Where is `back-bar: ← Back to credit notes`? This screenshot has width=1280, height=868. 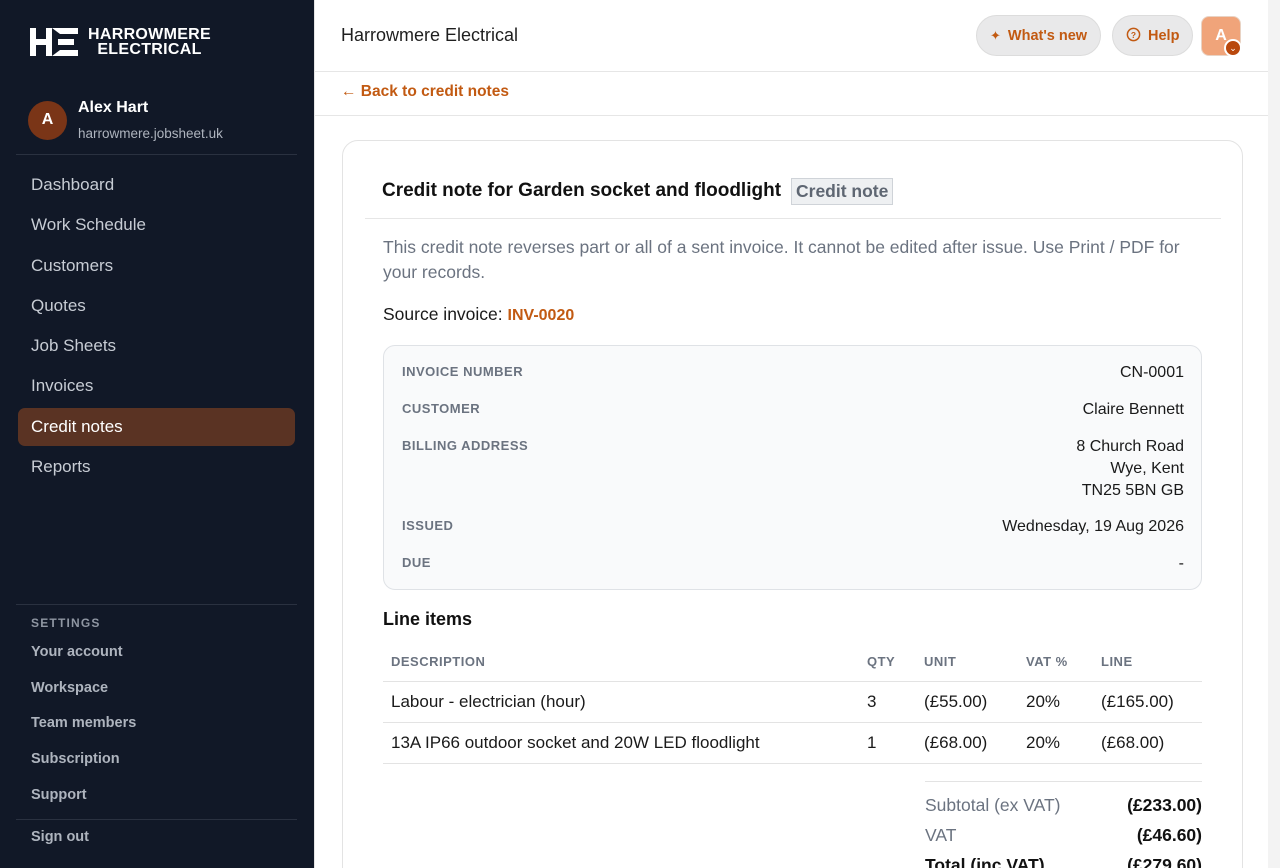
back-bar: ← Back to credit notes is located at coordinates (792, 94).